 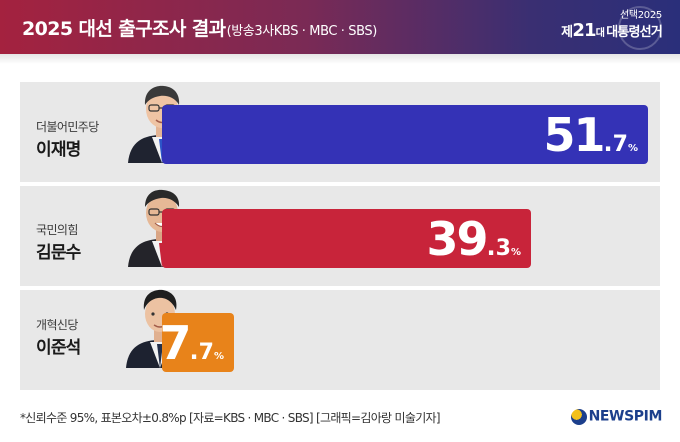 I want to click on vote-value: 39.3%, so click(x=473, y=239).